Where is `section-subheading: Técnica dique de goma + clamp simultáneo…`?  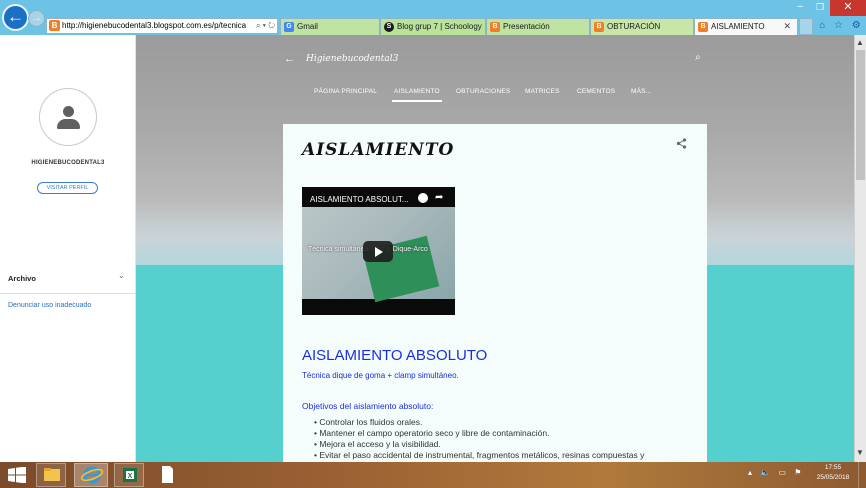 section-subheading: Técnica dique de goma + clamp simultáneo… is located at coordinates (380, 375).